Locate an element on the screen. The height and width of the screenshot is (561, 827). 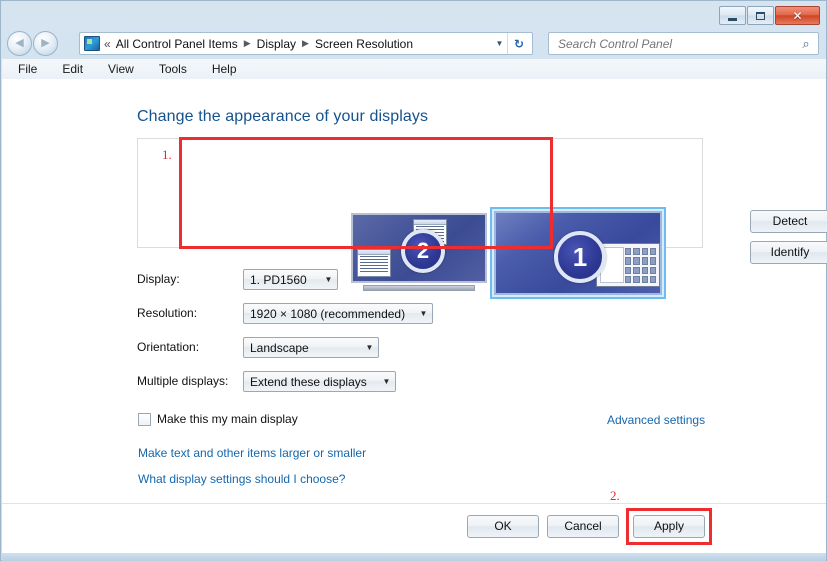
menu-item-file: File is located at coordinates (27, 69).